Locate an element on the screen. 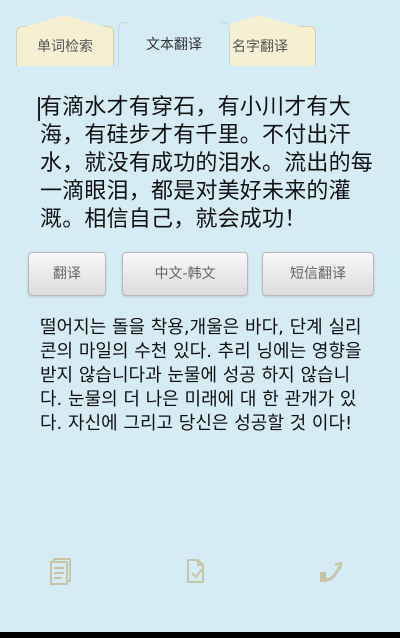  share-icon is located at coordinates (330, 571).